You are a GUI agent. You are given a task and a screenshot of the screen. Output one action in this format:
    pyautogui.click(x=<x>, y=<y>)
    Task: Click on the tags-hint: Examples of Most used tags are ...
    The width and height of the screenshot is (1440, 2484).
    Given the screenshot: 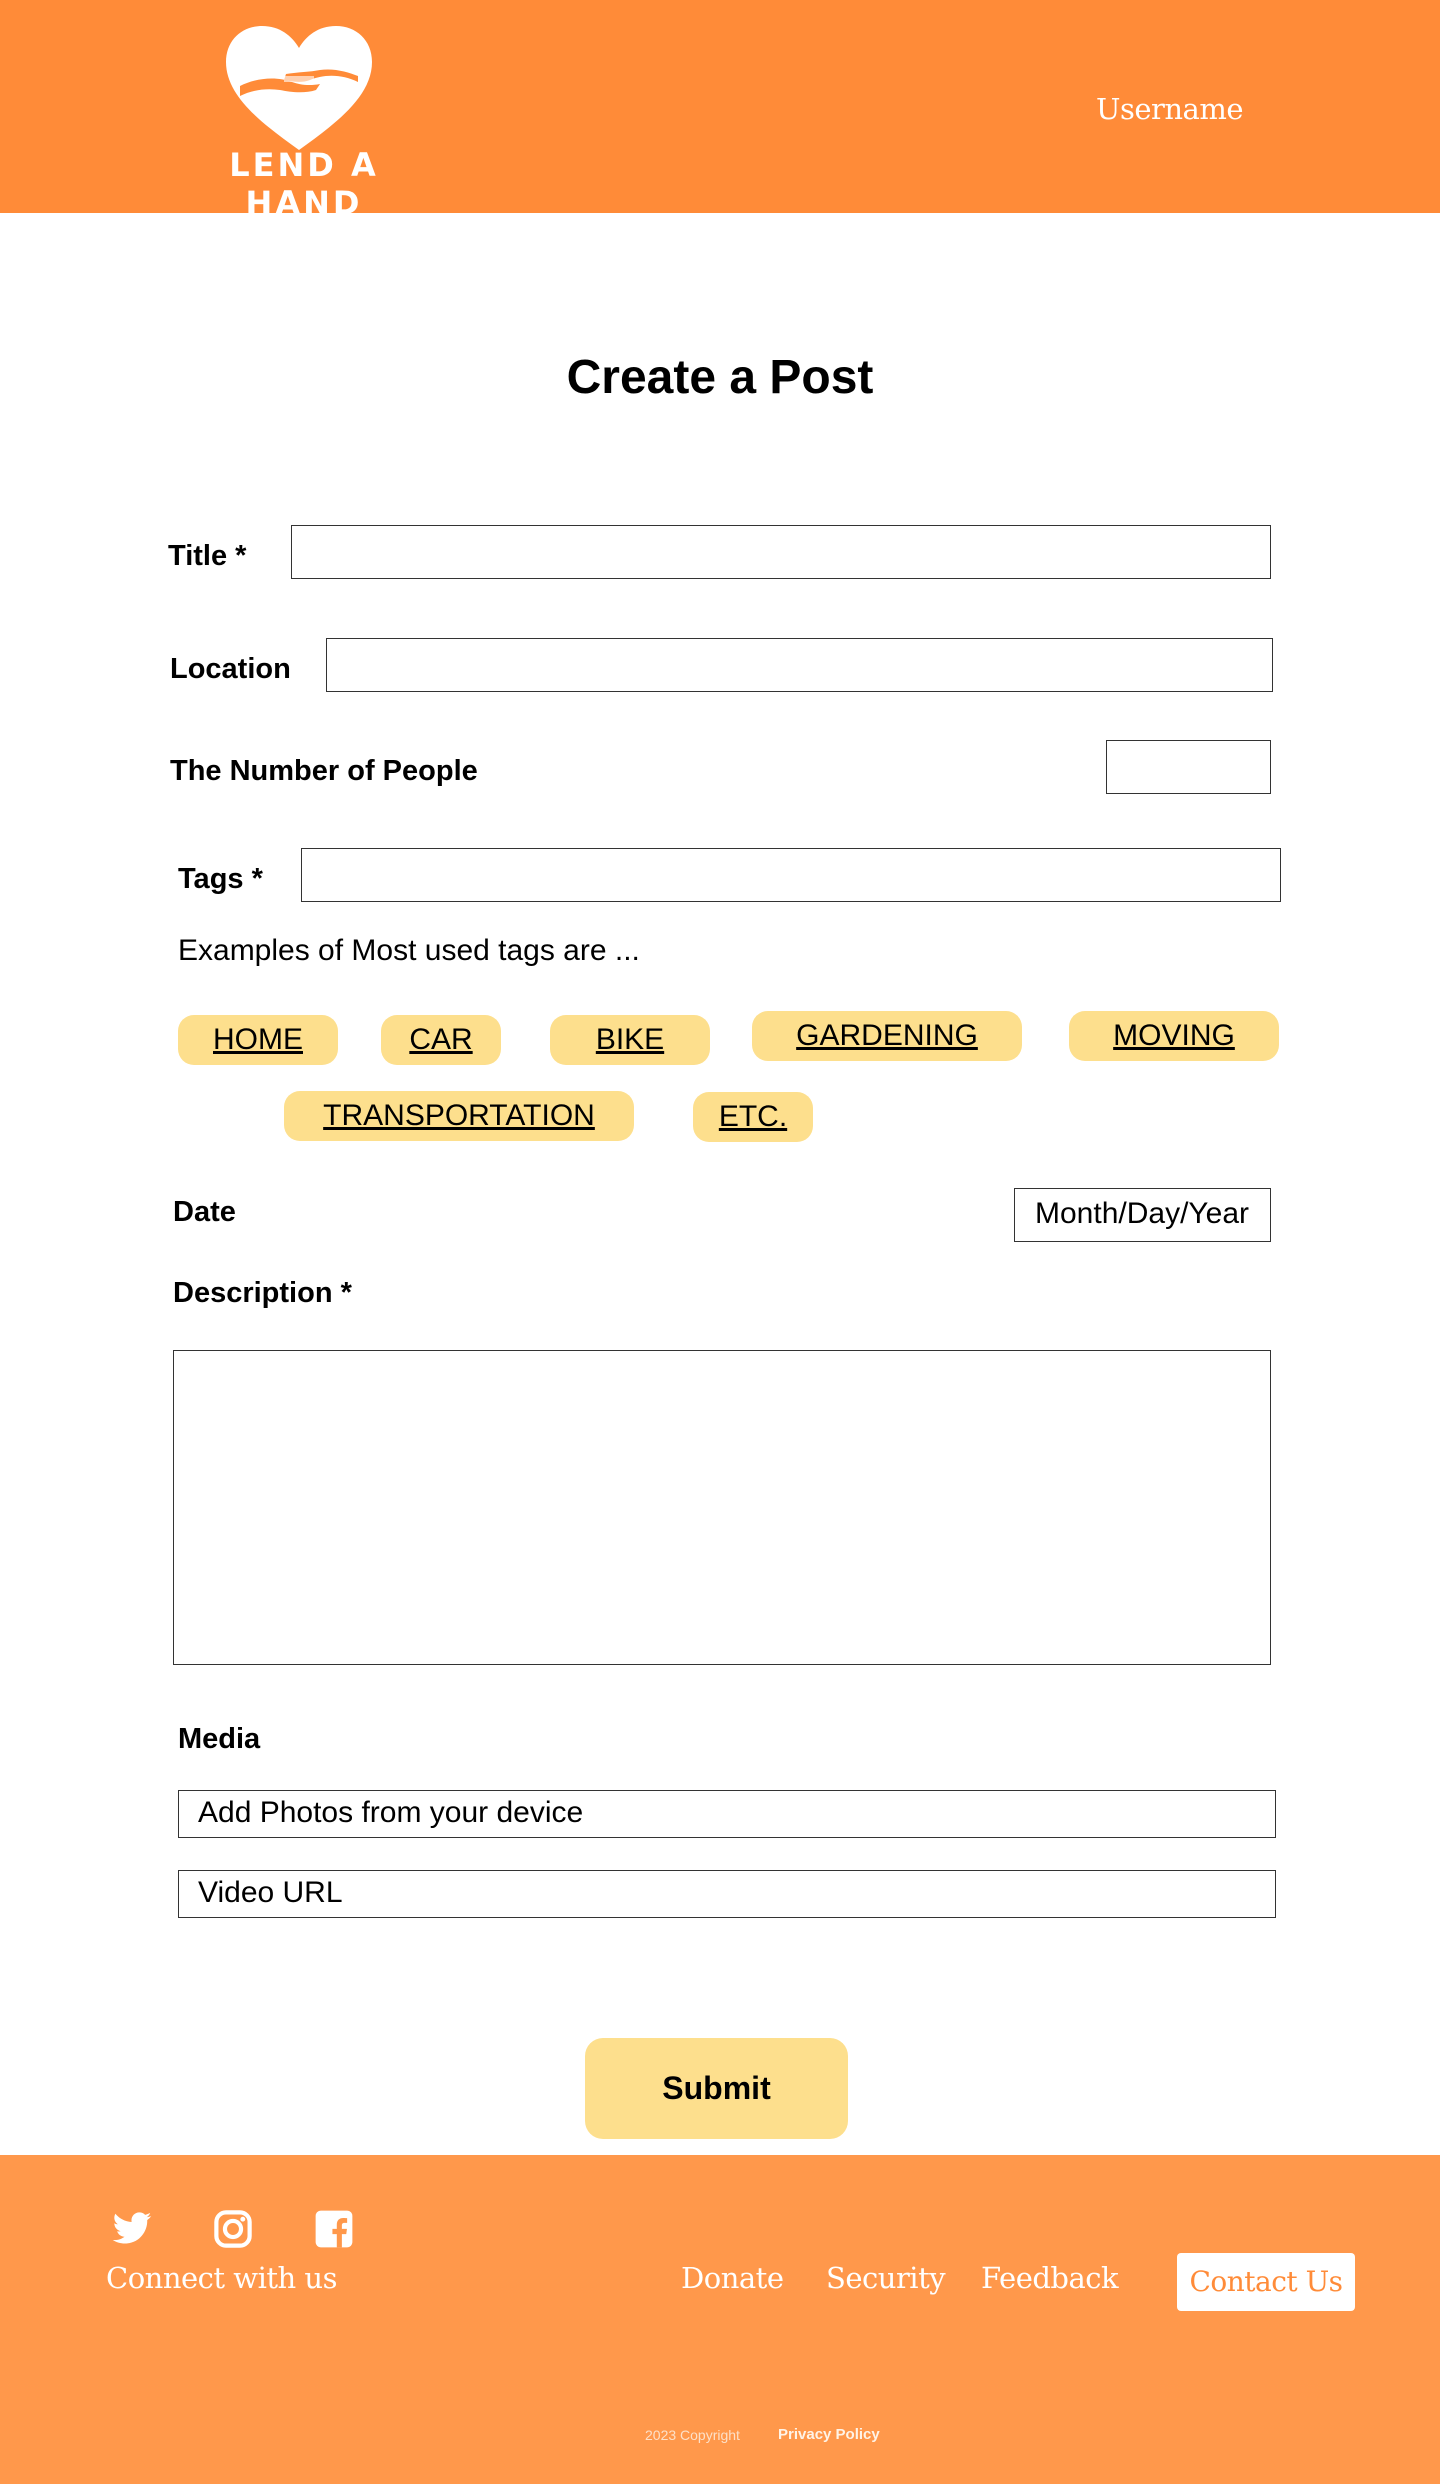 What is the action you would take?
    pyautogui.click(x=409, y=950)
    